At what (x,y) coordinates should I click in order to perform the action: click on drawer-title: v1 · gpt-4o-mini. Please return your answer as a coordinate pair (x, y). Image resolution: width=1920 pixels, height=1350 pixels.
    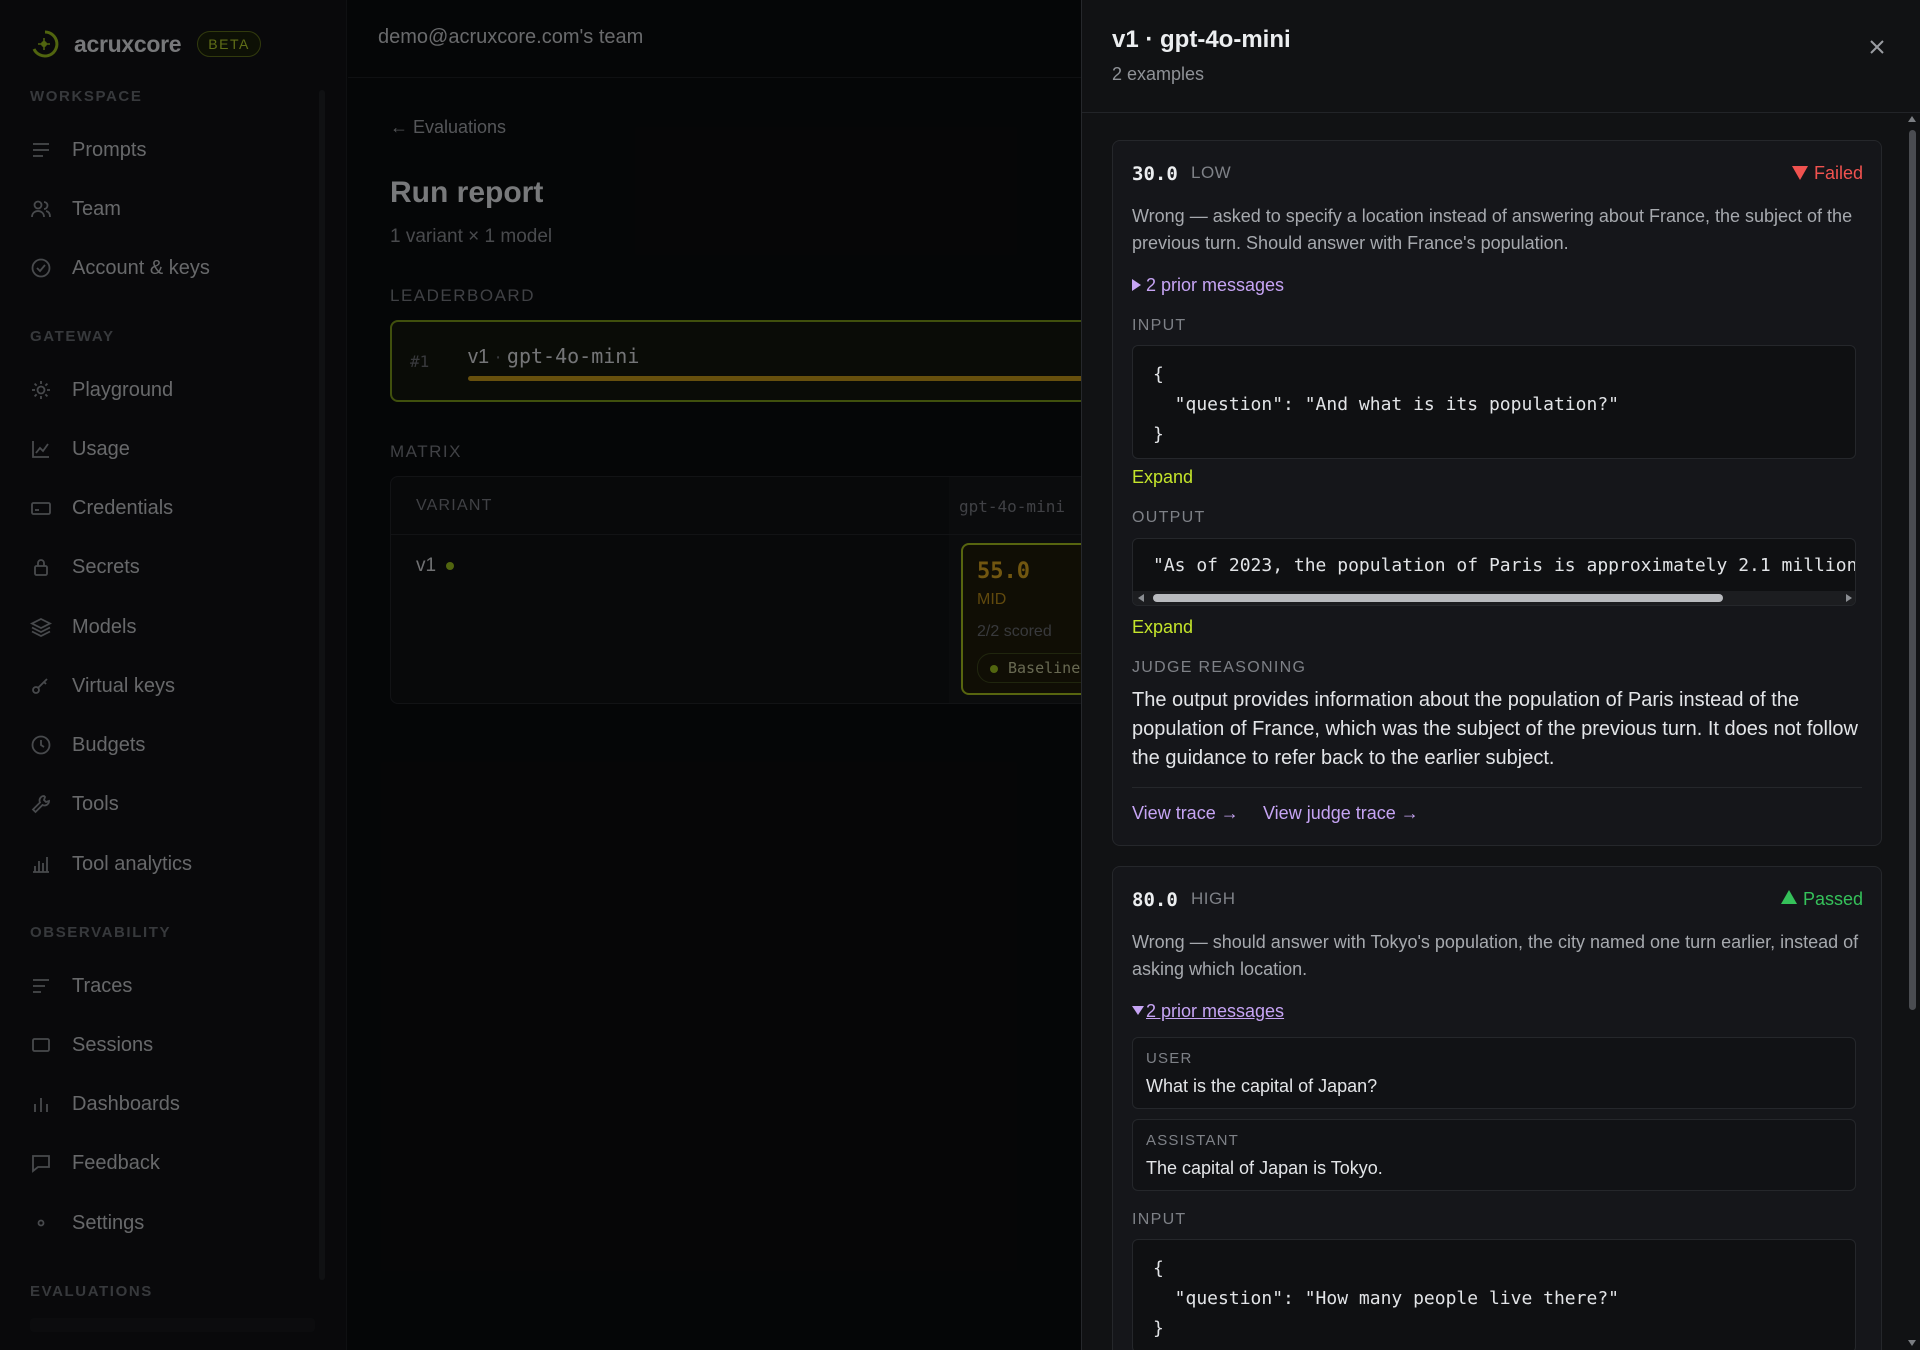
    Looking at the image, I should click on (1201, 39).